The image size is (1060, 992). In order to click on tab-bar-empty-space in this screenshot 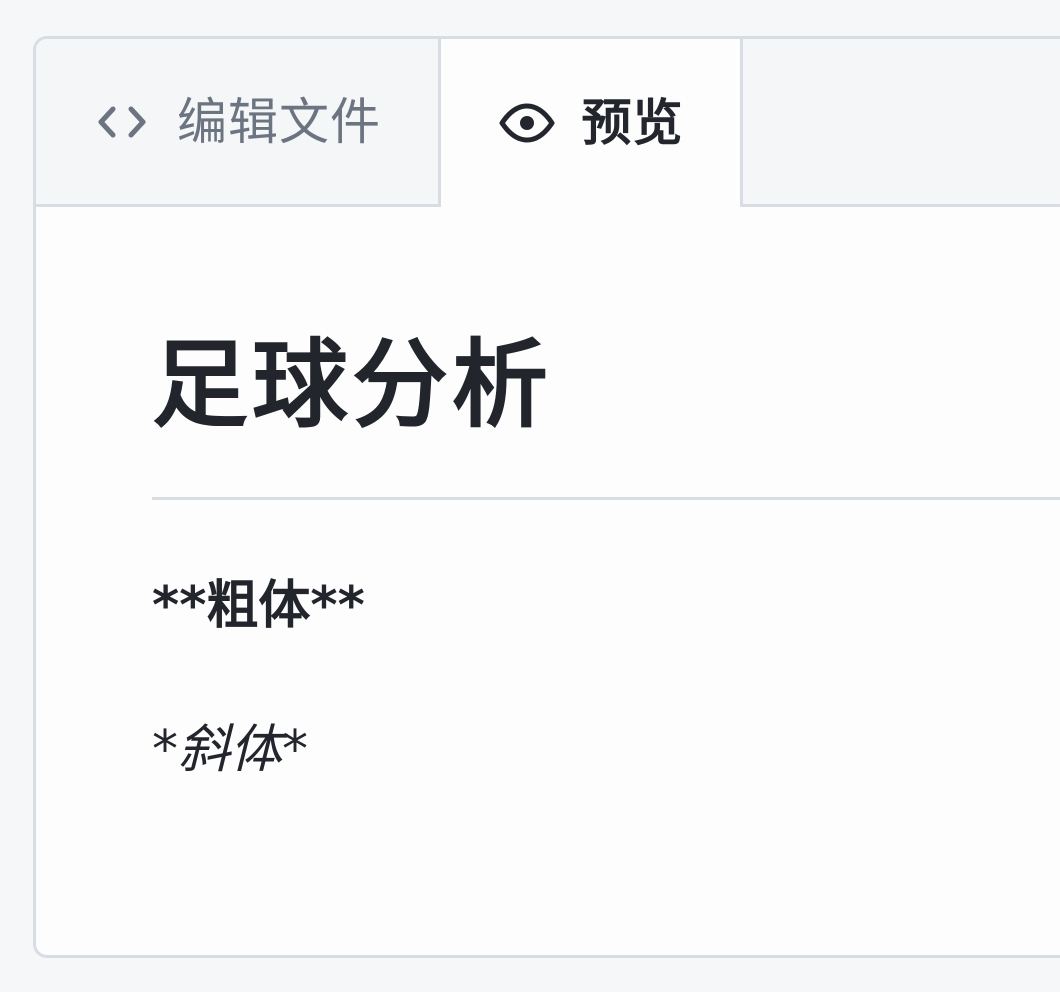, I will do `click(900, 123)`.